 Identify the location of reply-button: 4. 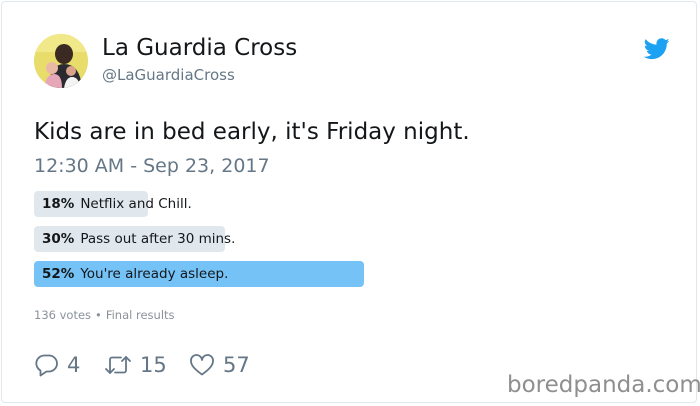
(57, 365).